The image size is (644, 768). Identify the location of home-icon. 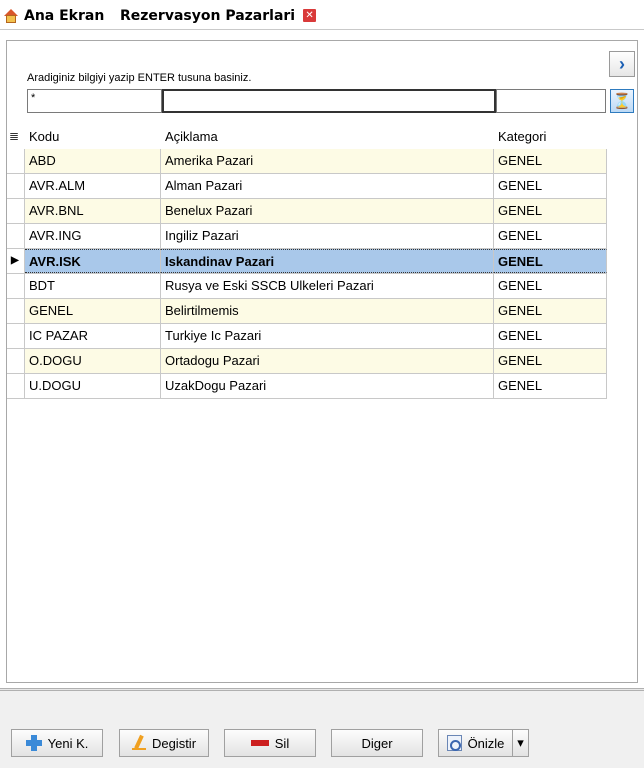
(11, 15).